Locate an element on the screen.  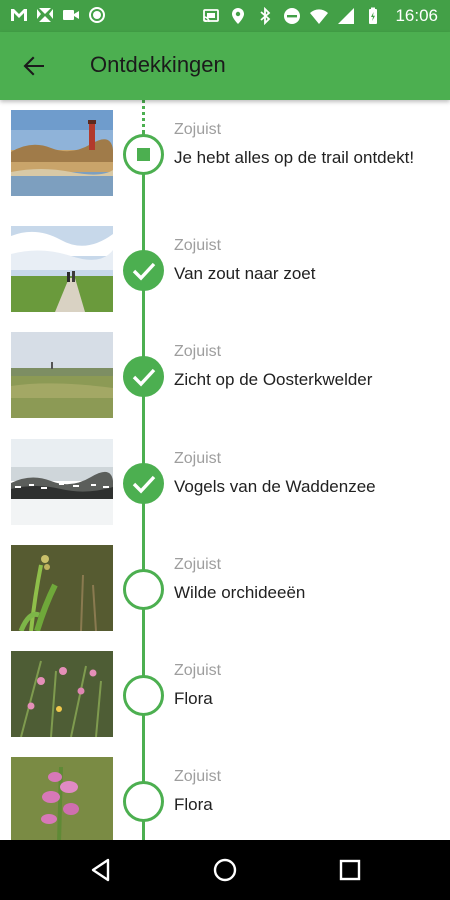
bluetooth-icon is located at coordinates (265, 16).